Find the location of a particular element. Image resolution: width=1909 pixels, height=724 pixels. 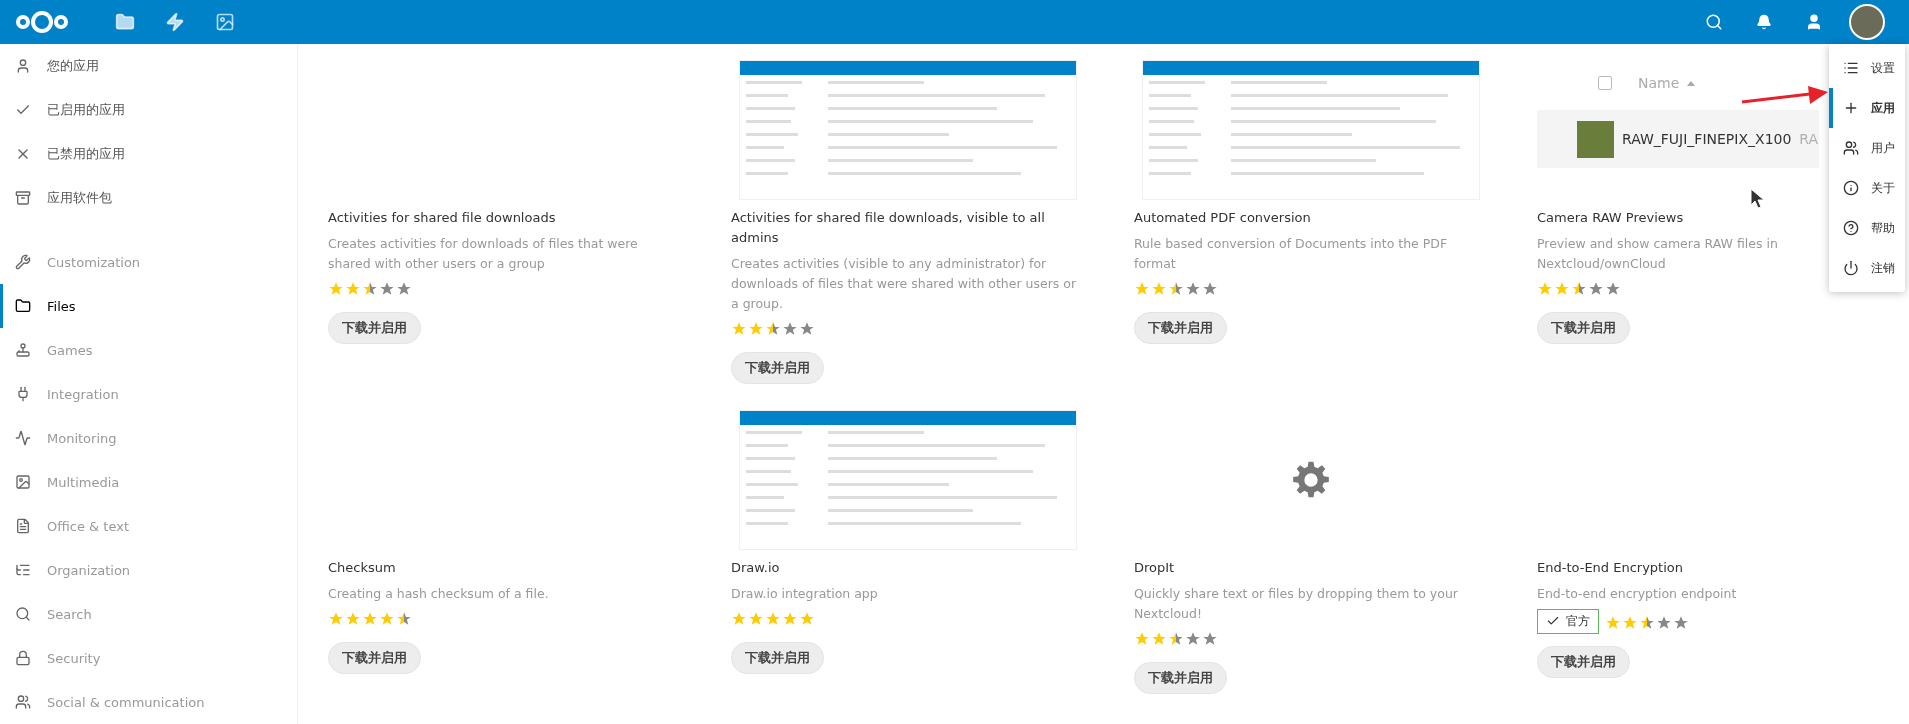

app-description: Creates activities (visible to any administrator) for downloads of files that were shared with other users or a group. is located at coordinates (904, 284).